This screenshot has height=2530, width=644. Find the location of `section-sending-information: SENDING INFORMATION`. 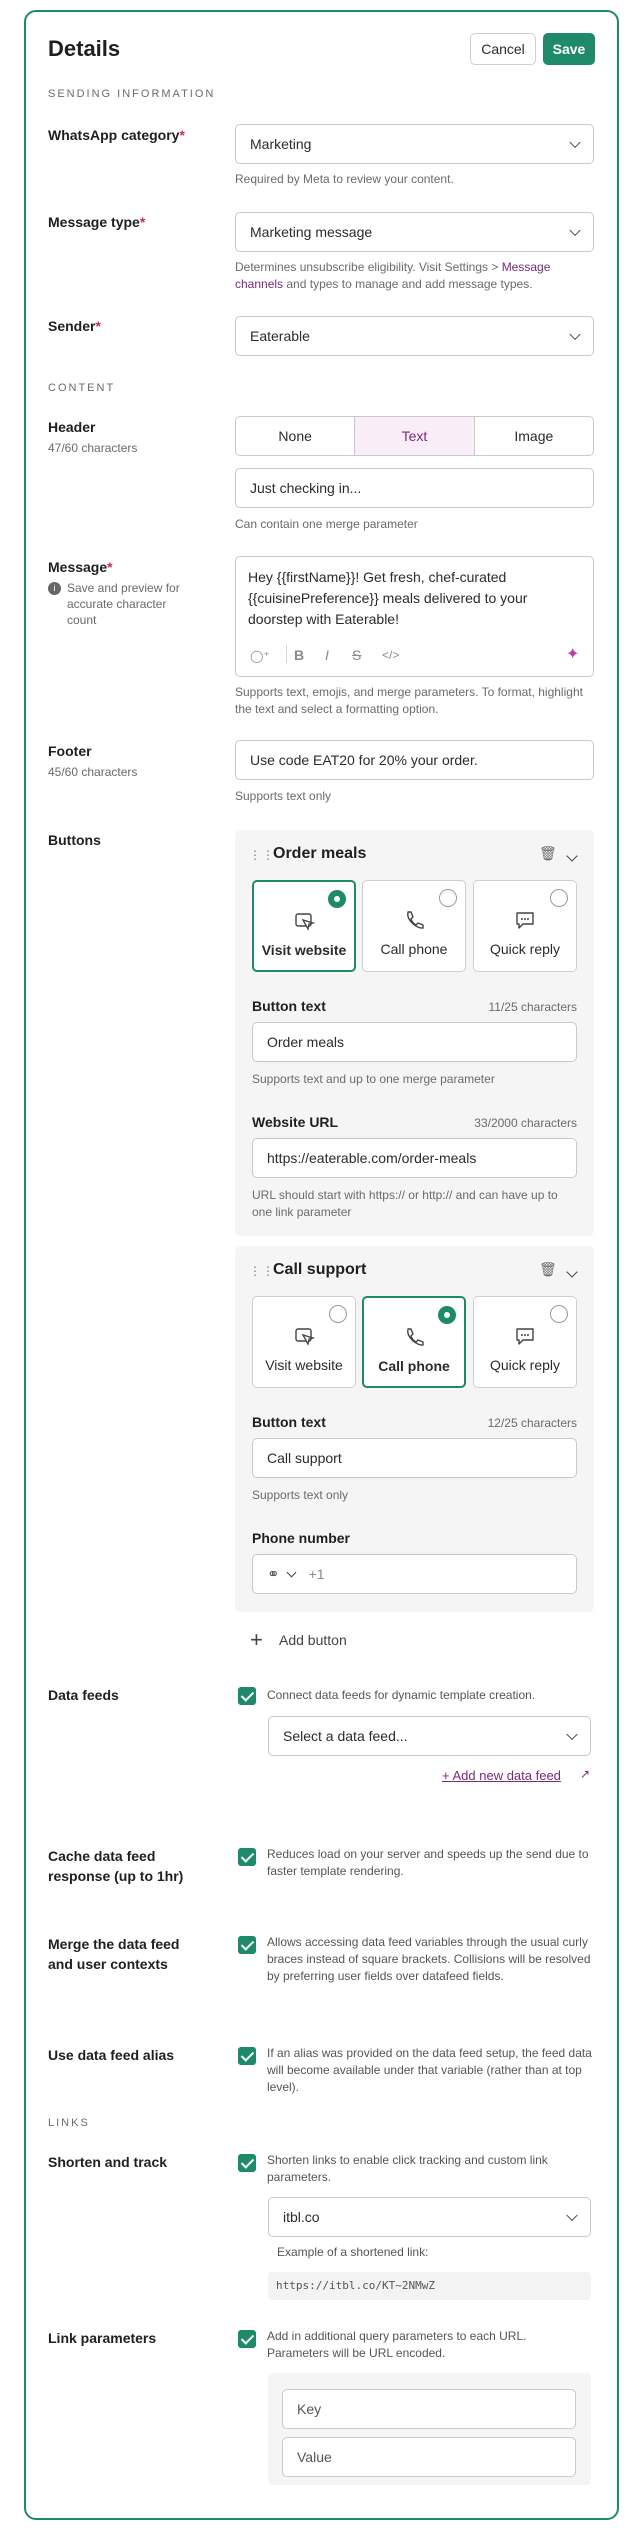

section-sending-information: SENDING INFORMATION is located at coordinates (132, 94).